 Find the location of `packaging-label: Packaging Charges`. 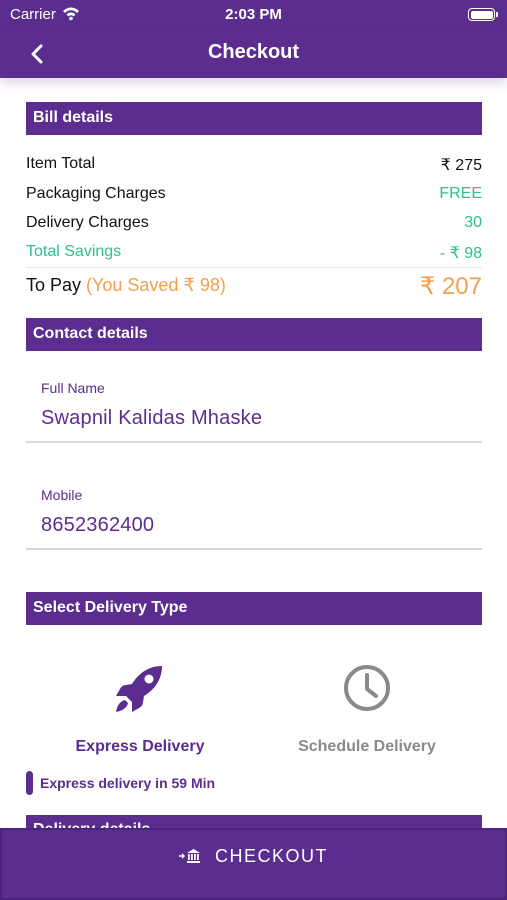

packaging-label: Packaging Charges is located at coordinates (96, 193).